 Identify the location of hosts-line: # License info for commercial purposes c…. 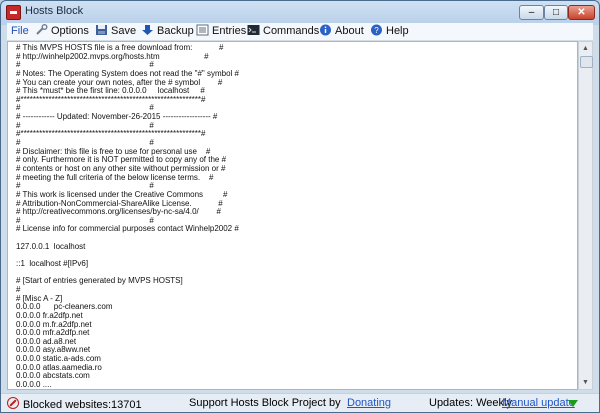
(127, 229).